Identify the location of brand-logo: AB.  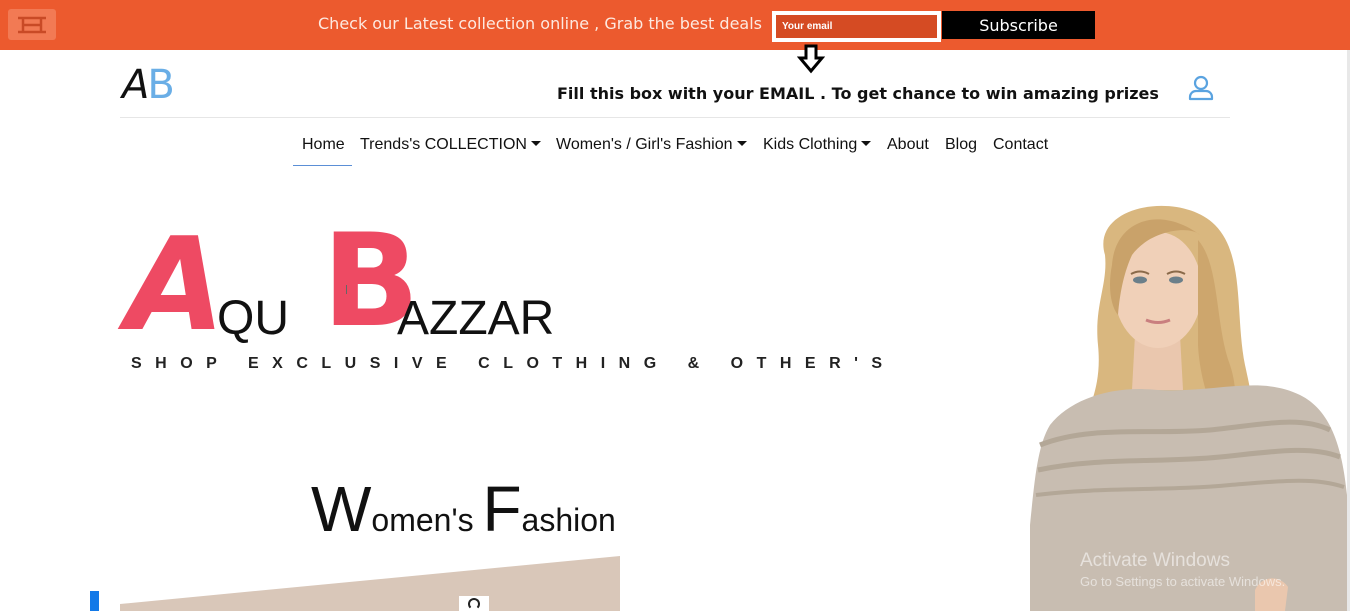
(148, 85).